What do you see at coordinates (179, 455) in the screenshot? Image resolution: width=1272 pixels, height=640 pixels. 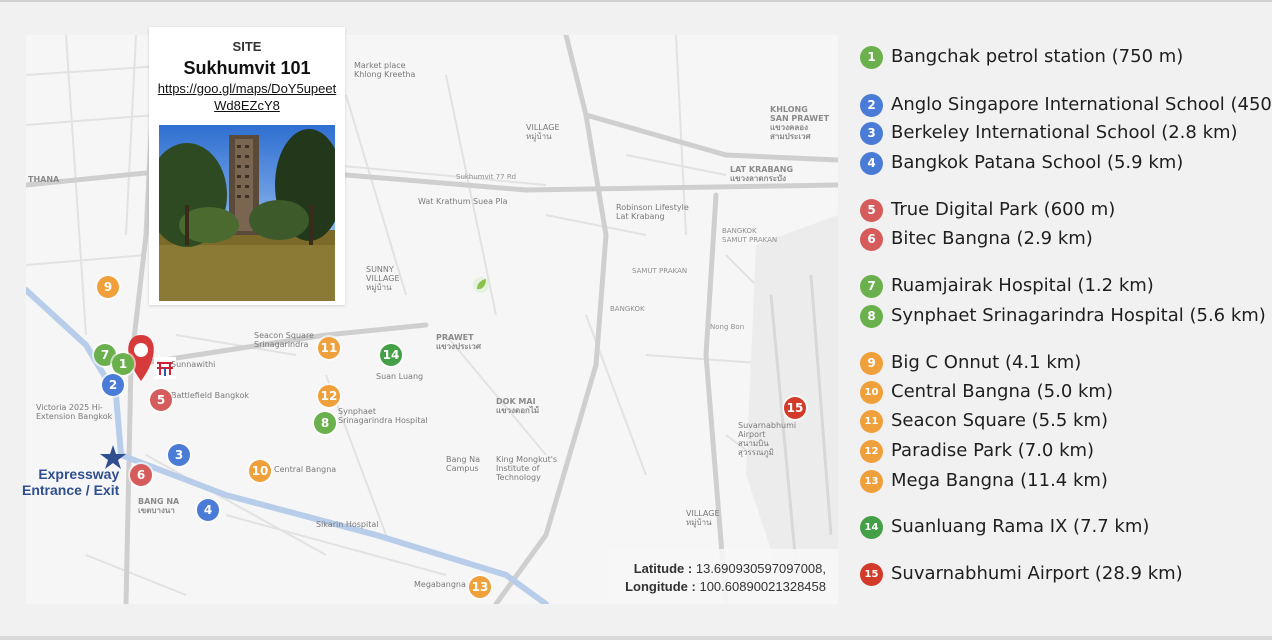 I see `map-marker-3: 3` at bounding box center [179, 455].